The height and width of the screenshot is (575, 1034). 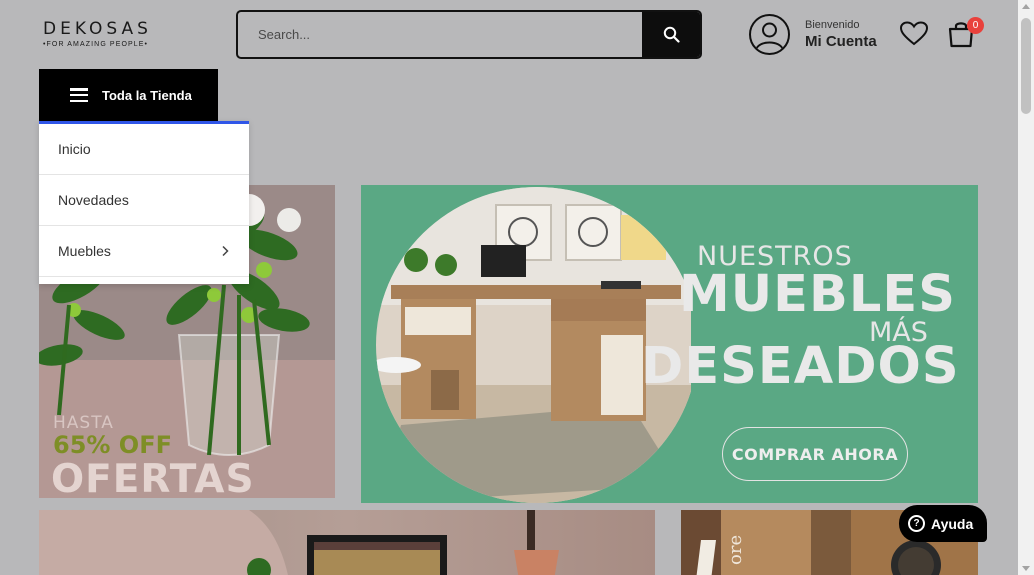 I want to click on workspace-banner, so click(x=347, y=542).